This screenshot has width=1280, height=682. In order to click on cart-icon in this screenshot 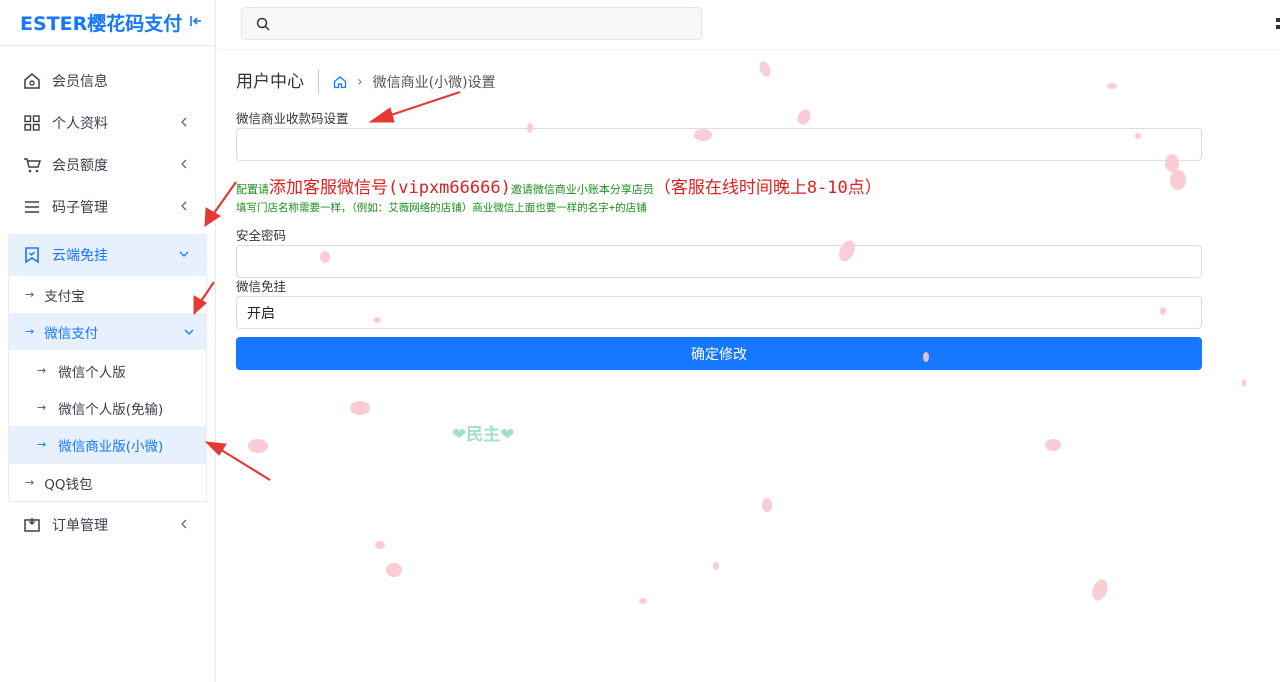, I will do `click(32, 165)`.